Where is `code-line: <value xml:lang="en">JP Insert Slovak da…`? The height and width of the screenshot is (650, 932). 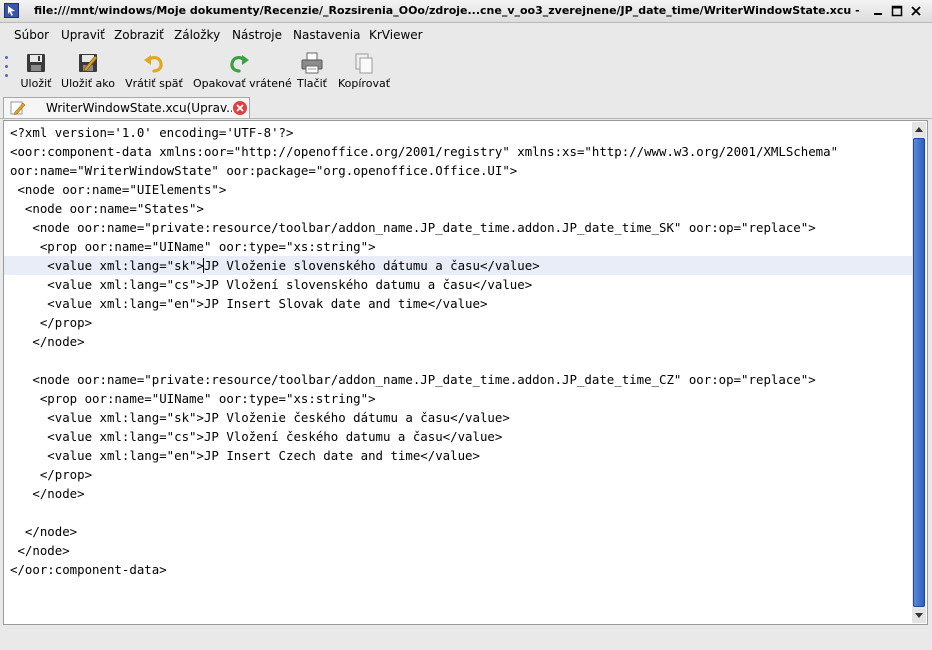
code-line: <value xml:lang="en">JP Insert Slovak da… is located at coordinates (460, 303).